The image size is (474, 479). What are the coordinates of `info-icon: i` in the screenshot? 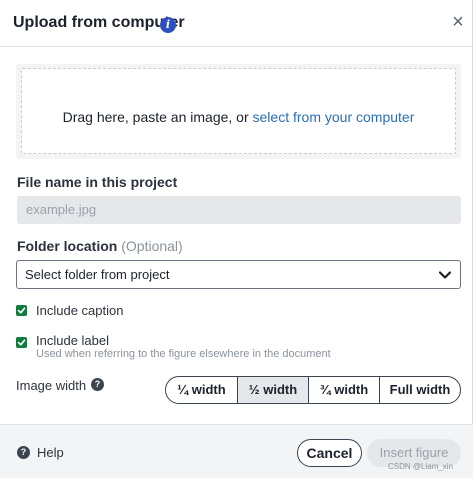 It's located at (168, 25).